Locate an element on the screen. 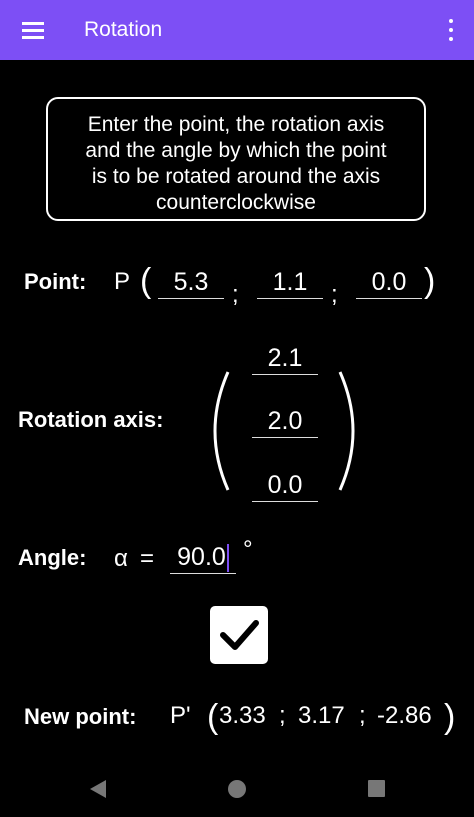 This screenshot has width=474, height=817. app-bar: Rotation is located at coordinates (237, 30).